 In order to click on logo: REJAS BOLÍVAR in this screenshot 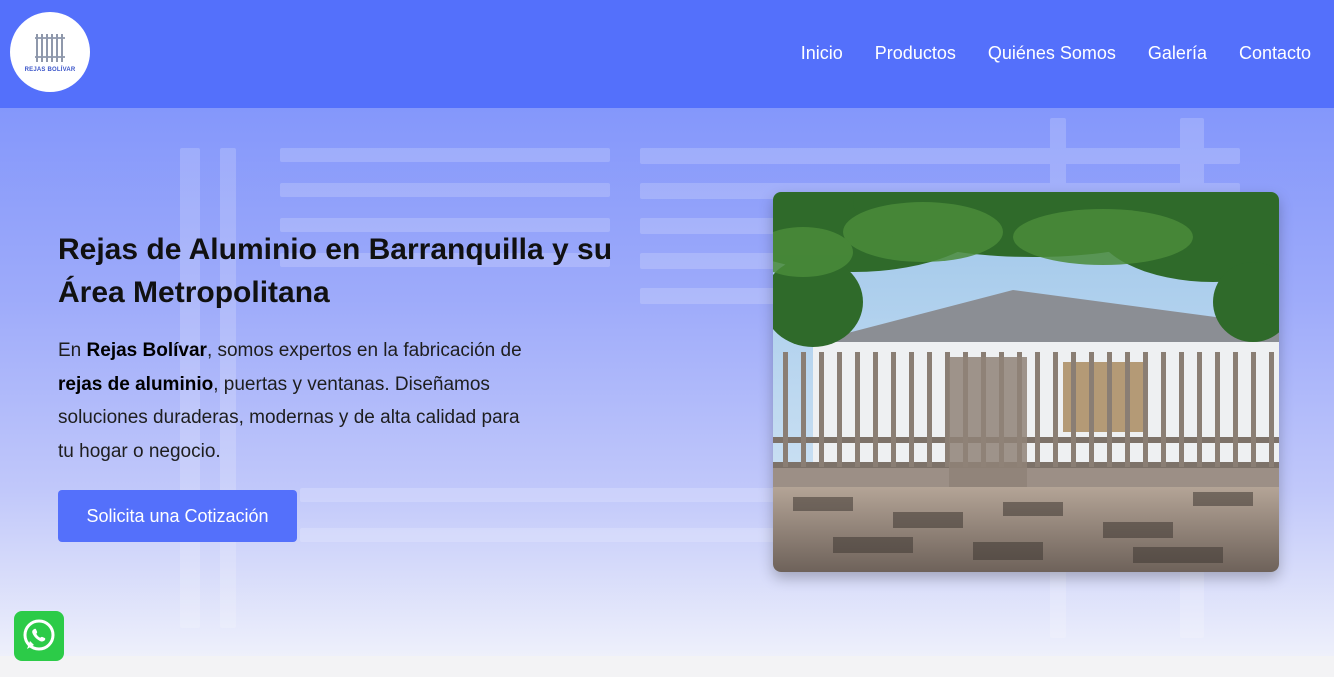, I will do `click(50, 52)`.